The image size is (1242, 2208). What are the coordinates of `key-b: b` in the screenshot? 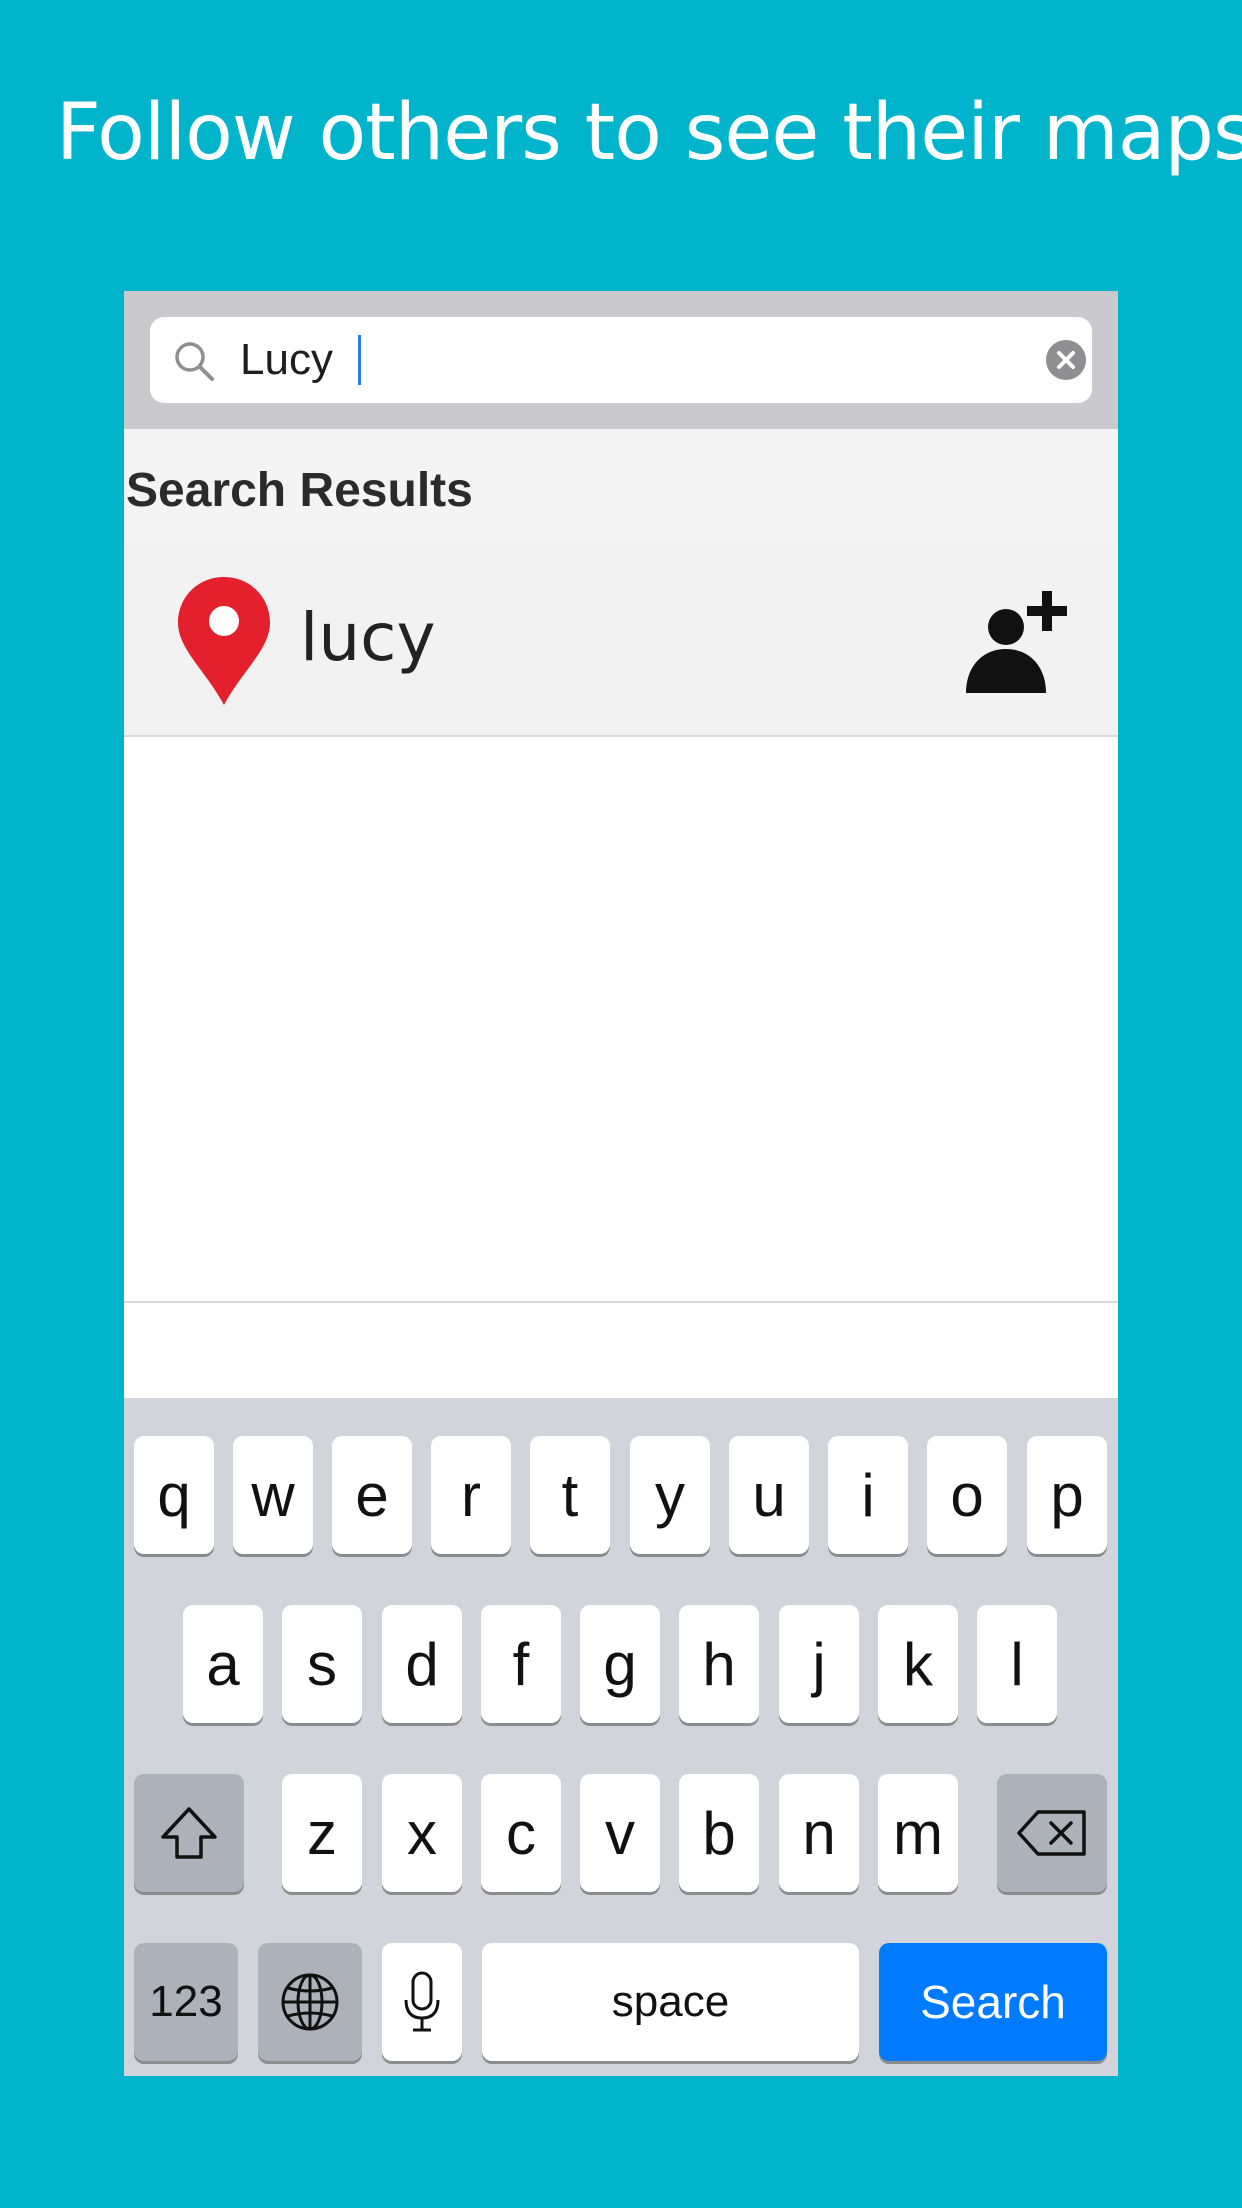 It's located at (719, 1833).